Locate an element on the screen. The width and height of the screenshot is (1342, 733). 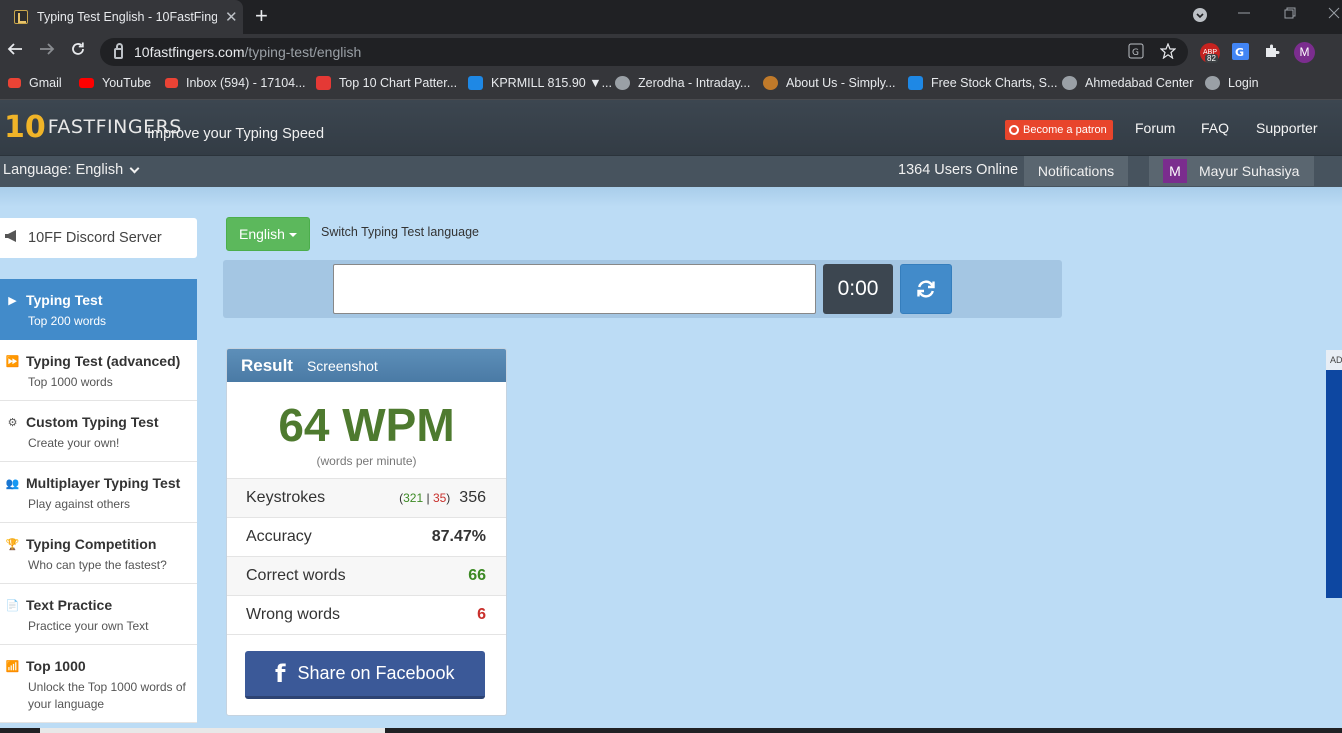
new-tab-button: + is located at coordinates (261, 16).